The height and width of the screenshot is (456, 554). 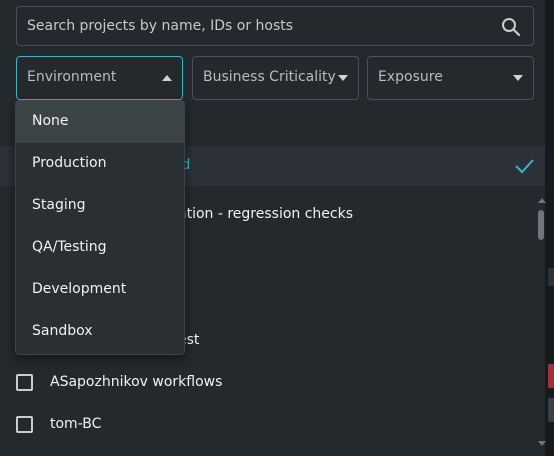 I want to click on environment-option-production: Production, so click(x=100, y=164).